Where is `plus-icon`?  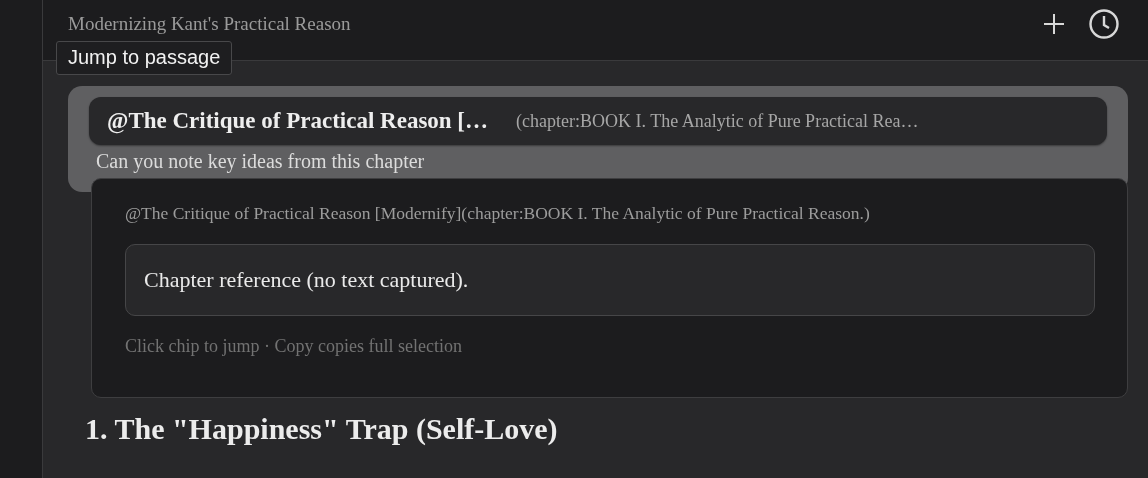
plus-icon is located at coordinates (1054, 24).